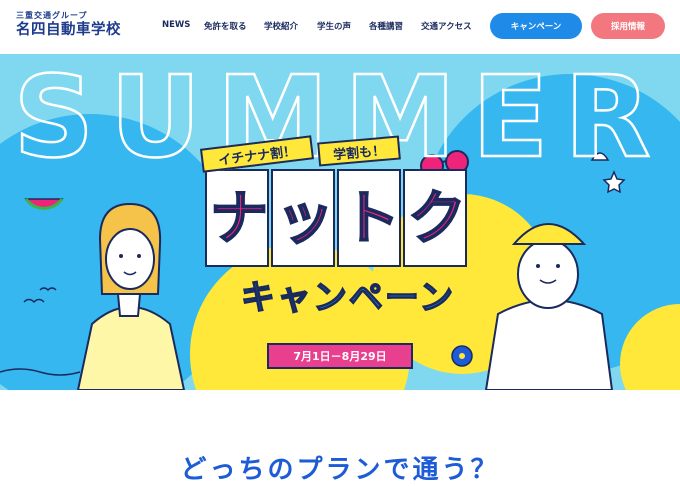 The height and width of the screenshot is (486, 680). What do you see at coordinates (52, 15) in the screenshot?
I see `logo-group-name: 三重交通グループ` at bounding box center [52, 15].